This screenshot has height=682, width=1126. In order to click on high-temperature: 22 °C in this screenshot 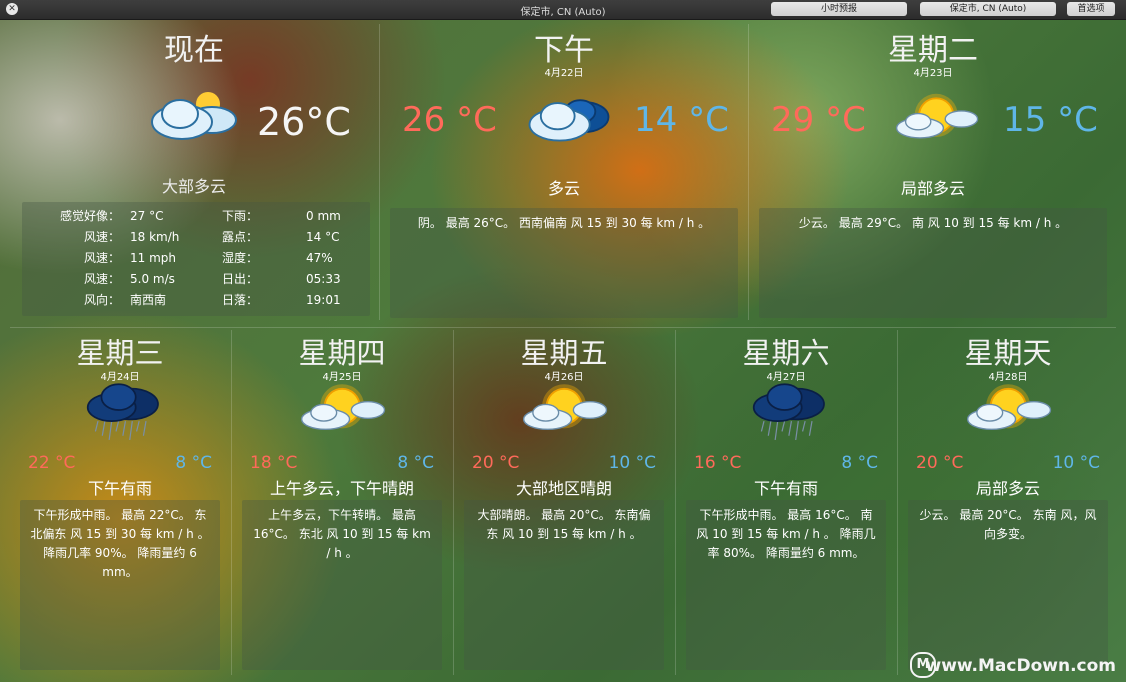, I will do `click(52, 463)`.